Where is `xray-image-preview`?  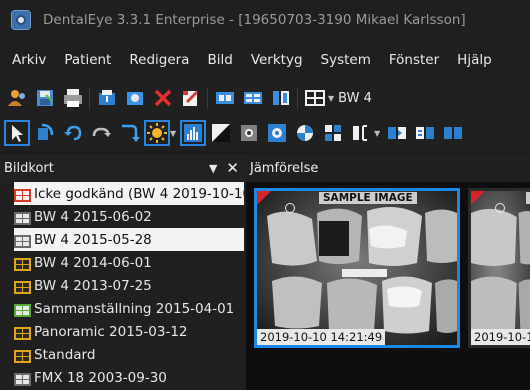 xray-image-preview is located at coordinates (500, 268).